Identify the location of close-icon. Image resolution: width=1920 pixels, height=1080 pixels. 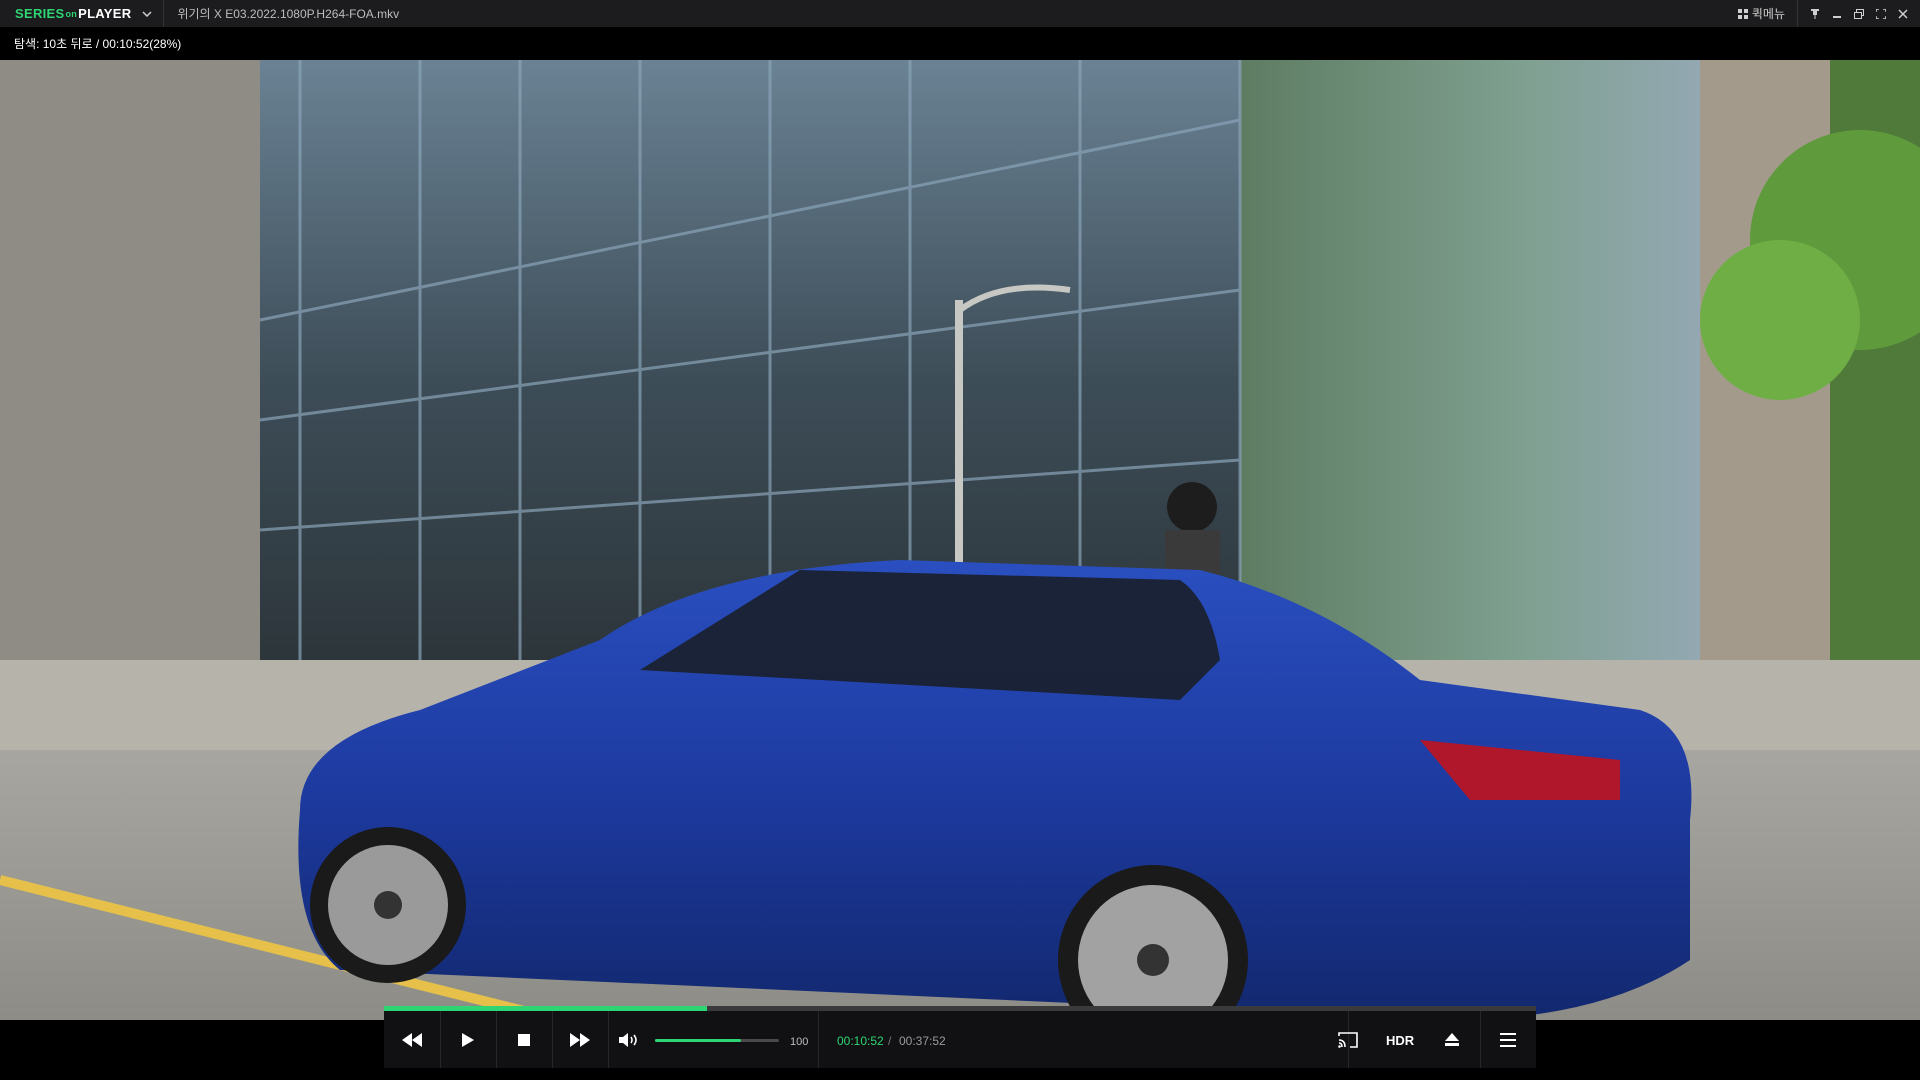
(1903, 13).